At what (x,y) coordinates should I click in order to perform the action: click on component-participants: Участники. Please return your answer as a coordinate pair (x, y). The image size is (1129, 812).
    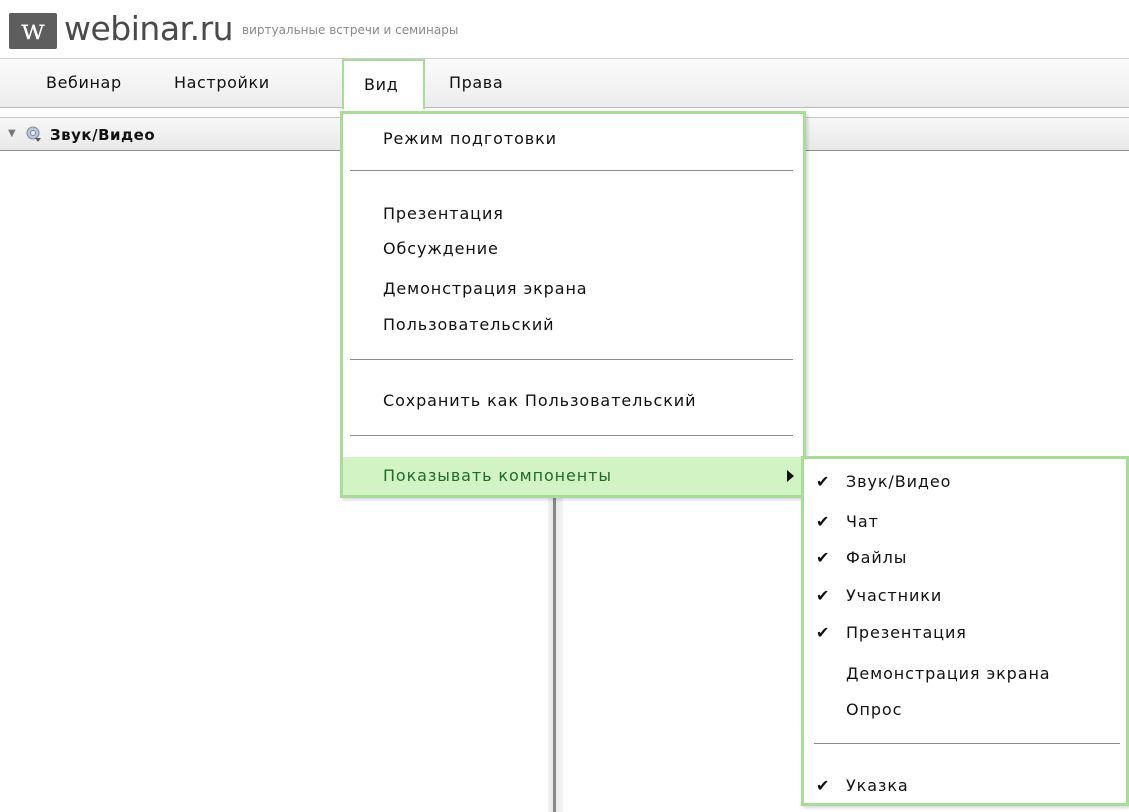
    Looking at the image, I should click on (894, 596).